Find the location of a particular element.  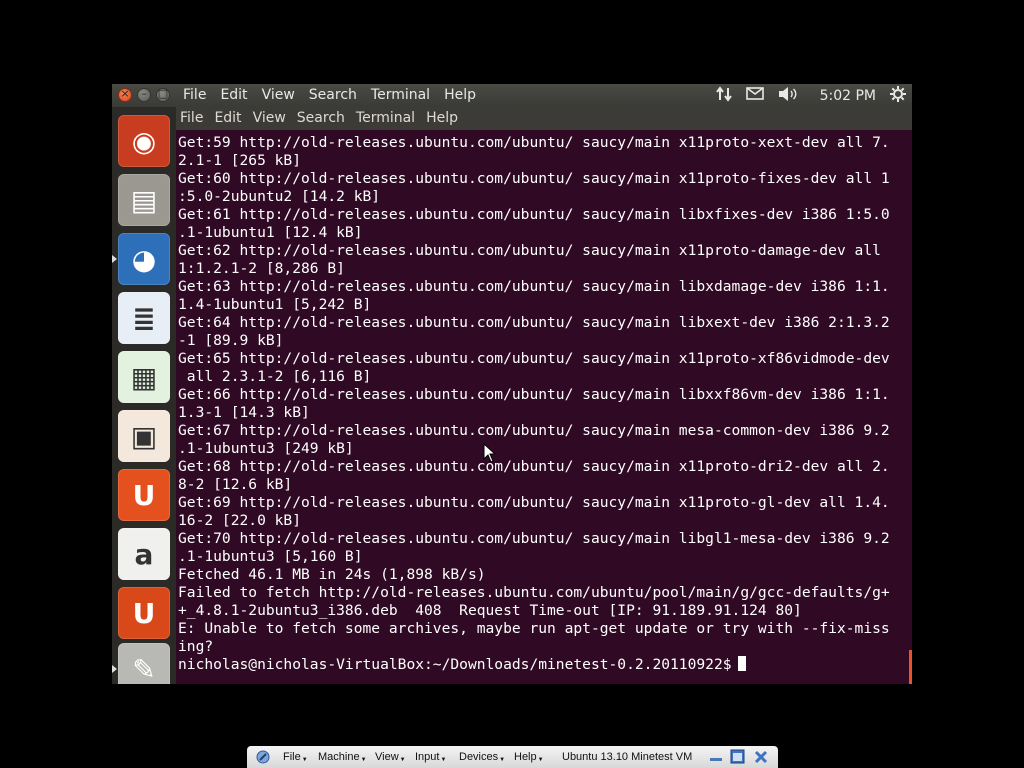

vbox-menu-view: View▼ is located at coordinates (390, 757).